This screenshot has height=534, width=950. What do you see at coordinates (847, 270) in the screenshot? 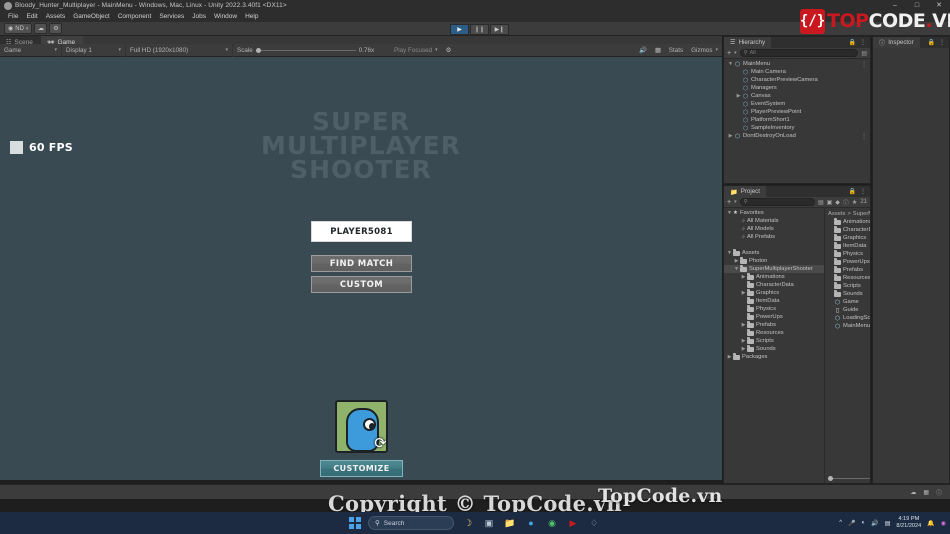
I see `project-asset-item: Prefabs` at bounding box center [847, 270].